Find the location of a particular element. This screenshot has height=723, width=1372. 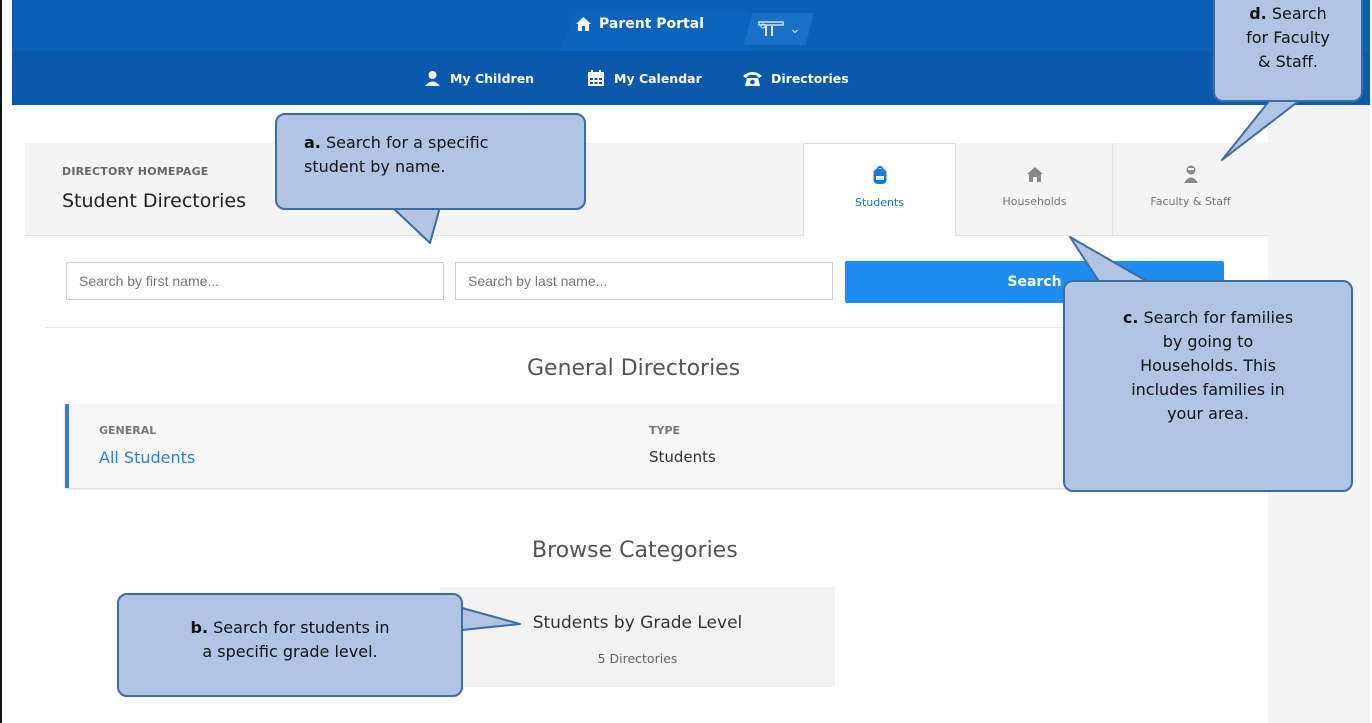

callout-c-text-4: includes families in is located at coordinates (1208, 389).